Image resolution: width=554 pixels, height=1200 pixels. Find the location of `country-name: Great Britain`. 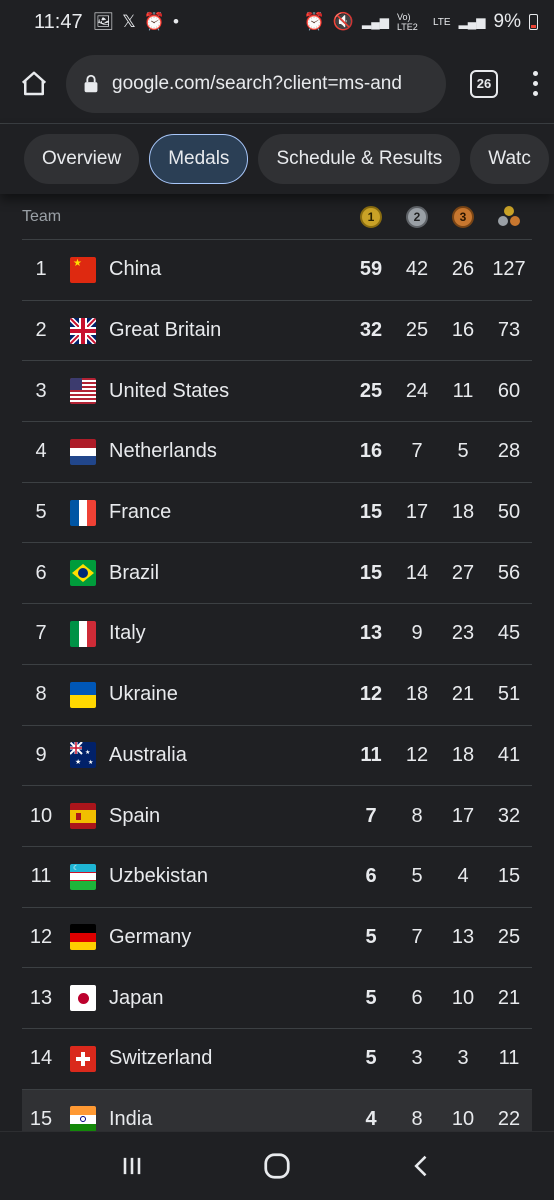

country-name: Great Britain is located at coordinates (165, 330).